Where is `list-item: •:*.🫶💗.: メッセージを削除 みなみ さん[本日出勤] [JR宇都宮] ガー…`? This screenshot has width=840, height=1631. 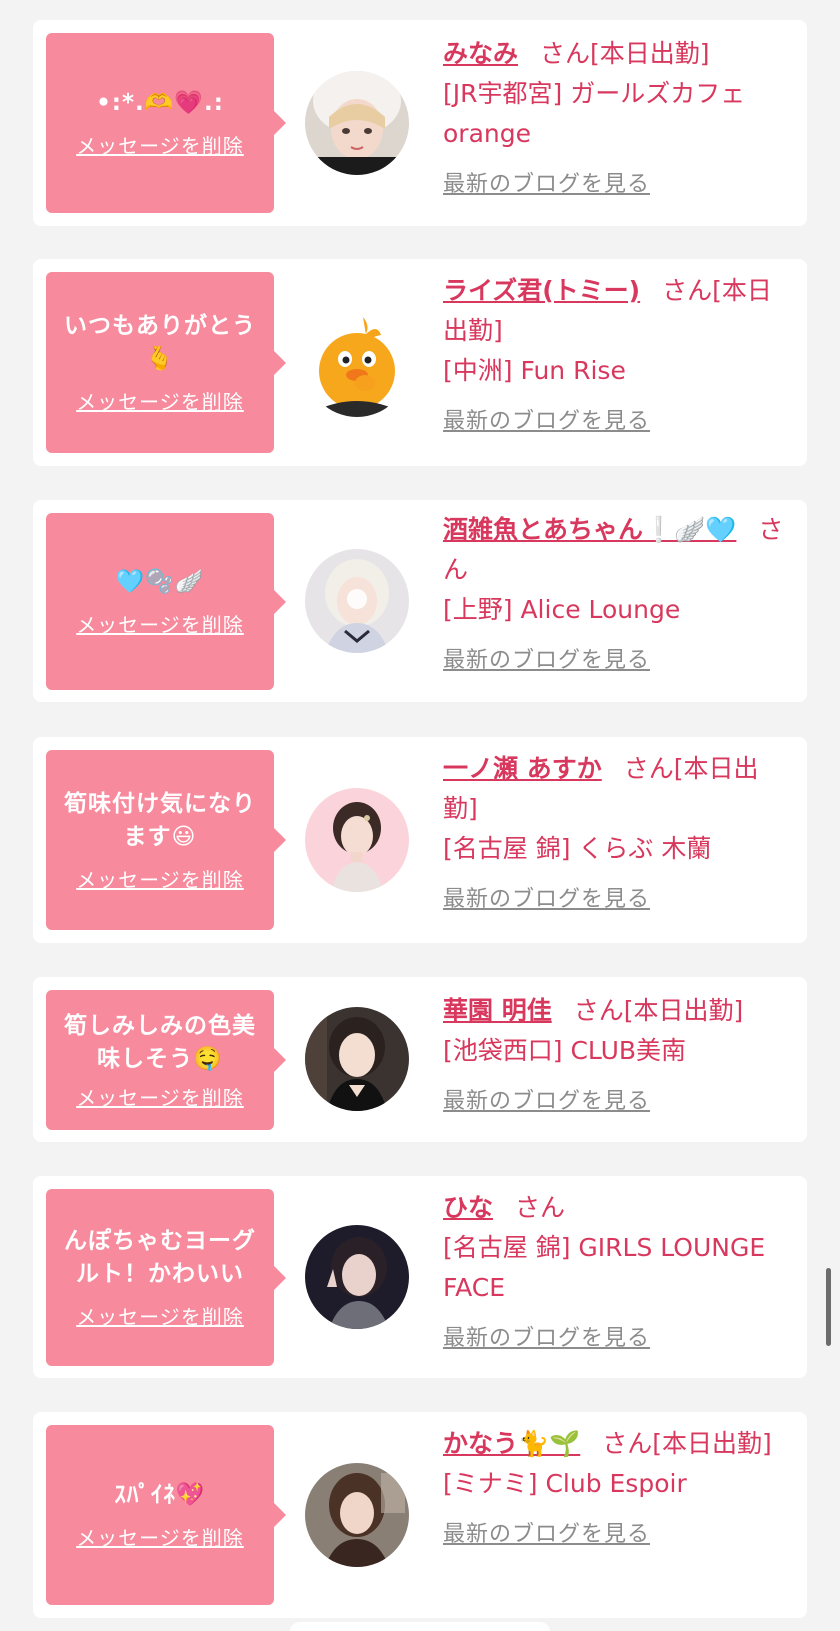 list-item: •:*.🫶💗.: メッセージを削除 みなみ さん[本日出勤] [JR宇都宮] ガー… is located at coordinates (420, 123).